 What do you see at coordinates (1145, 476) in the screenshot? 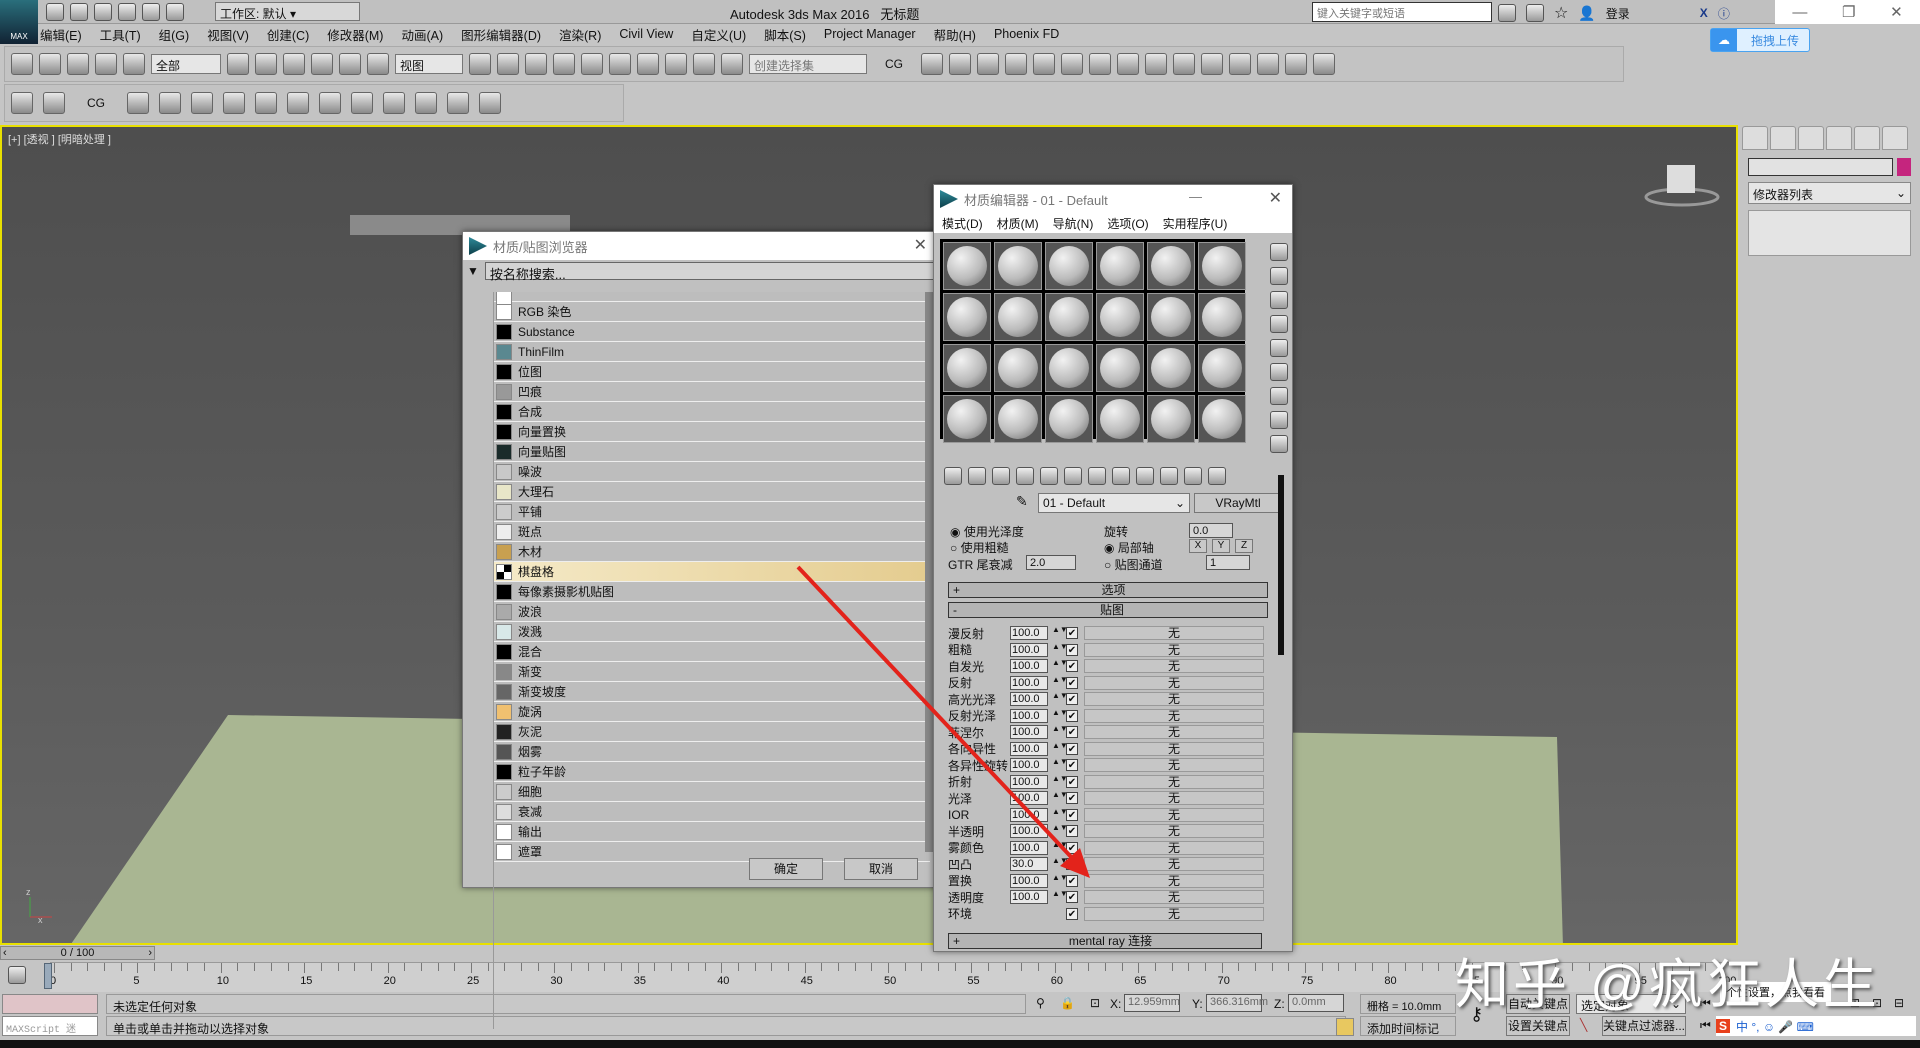
I see `show-end-result-icon` at bounding box center [1145, 476].